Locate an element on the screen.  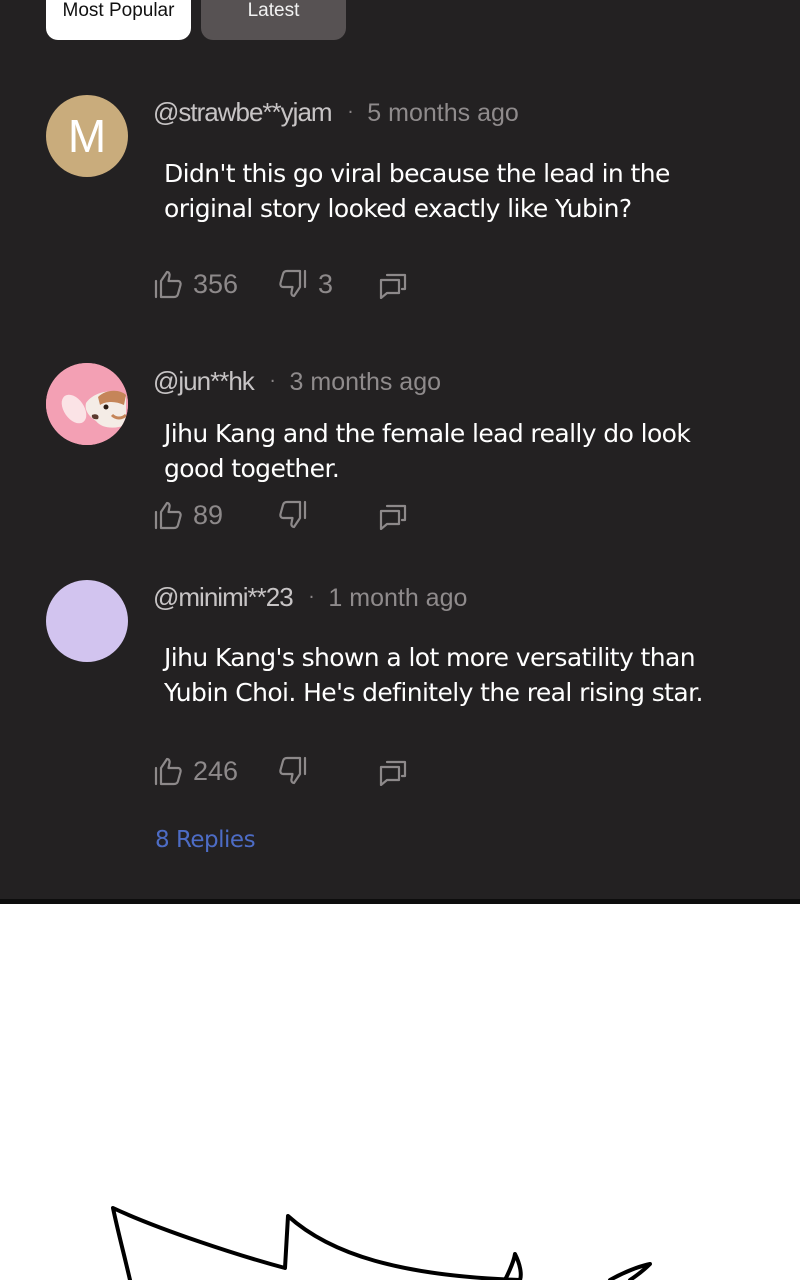
comment-username: @minimi**23 is located at coordinates (223, 597).